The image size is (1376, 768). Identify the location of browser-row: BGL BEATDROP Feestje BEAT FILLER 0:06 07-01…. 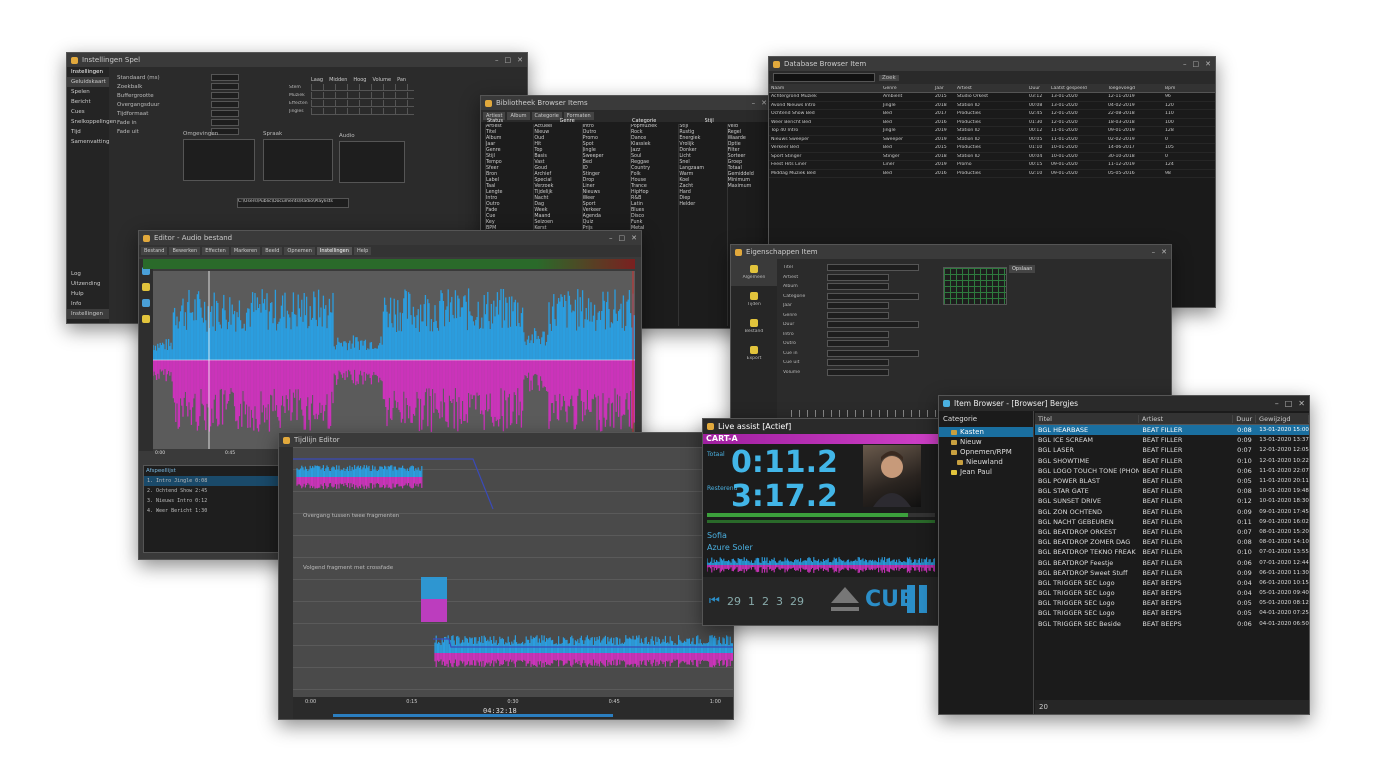
(1172, 562).